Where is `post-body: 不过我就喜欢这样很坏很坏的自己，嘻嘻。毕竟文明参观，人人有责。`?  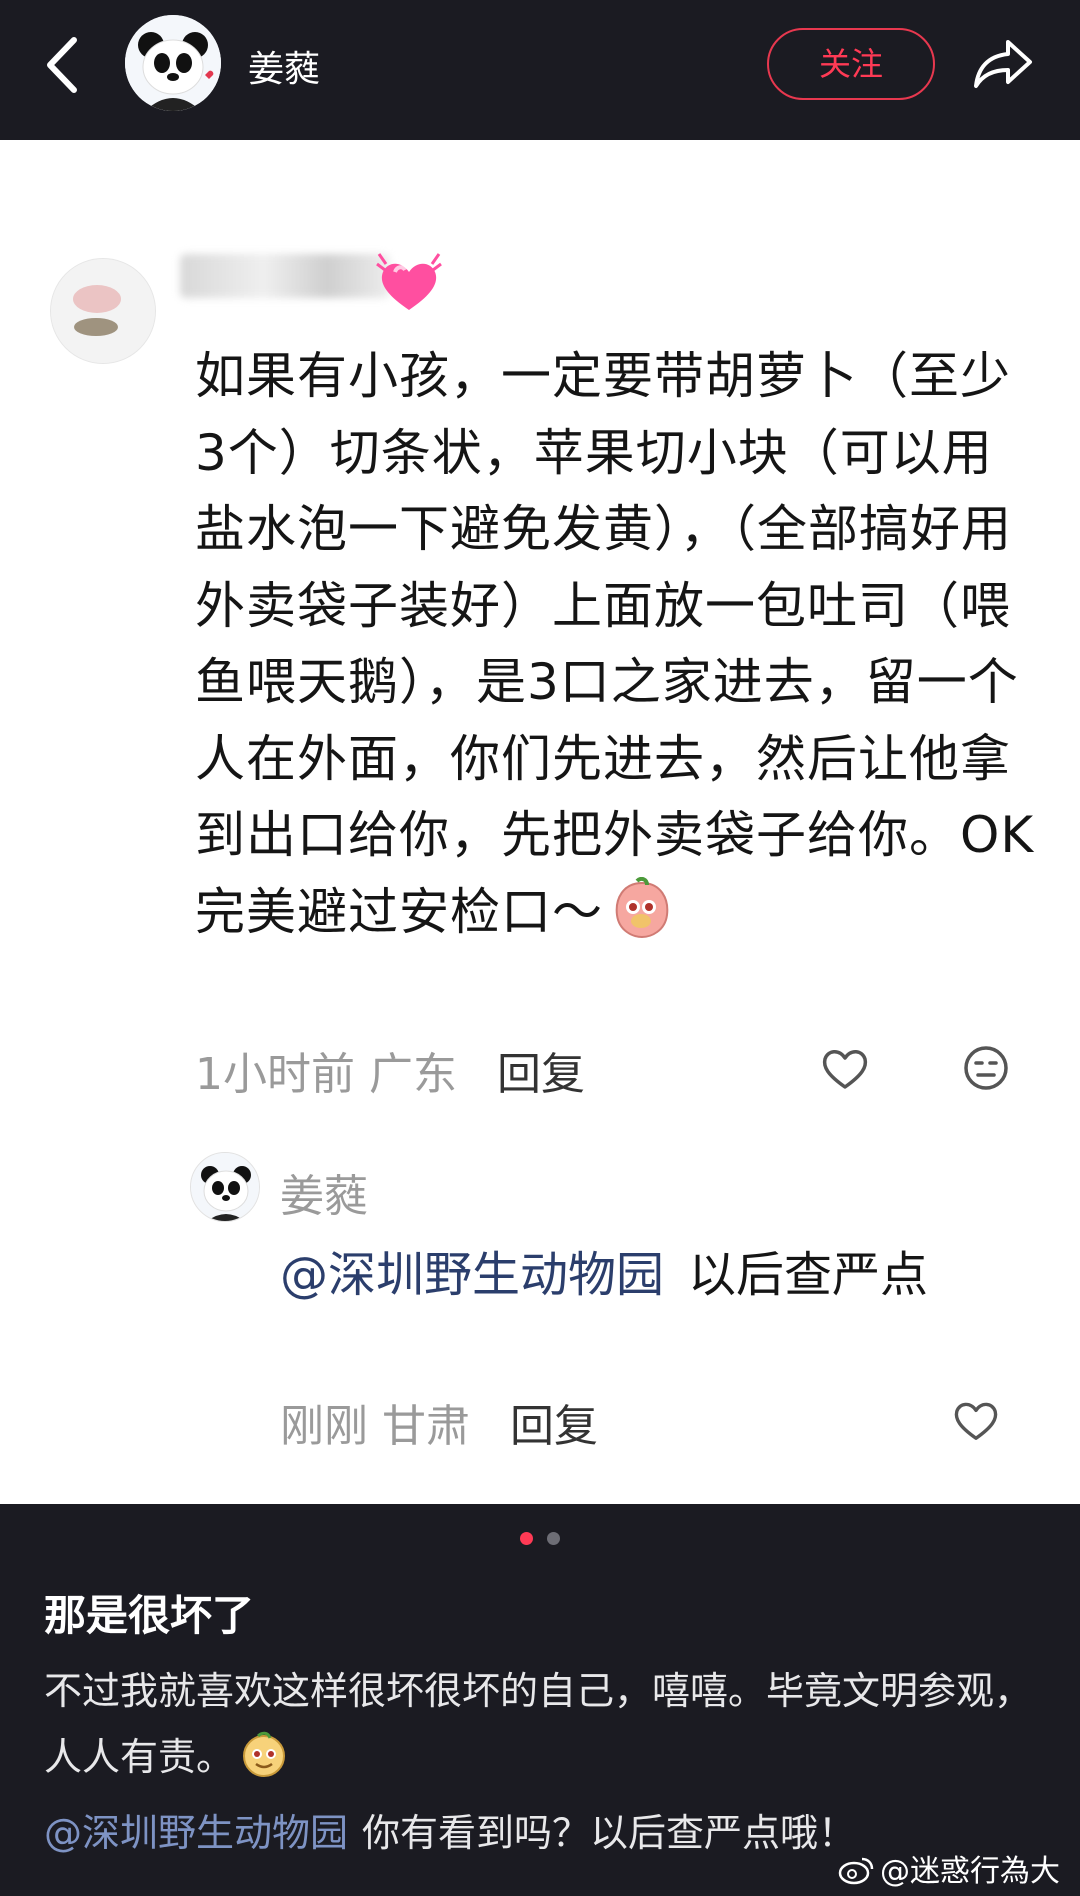
post-body: 不过我就喜欢这样很坏很坏的自己，嘻嘻。毕竟文明参观，人人有责。 is located at coordinates (544, 1724).